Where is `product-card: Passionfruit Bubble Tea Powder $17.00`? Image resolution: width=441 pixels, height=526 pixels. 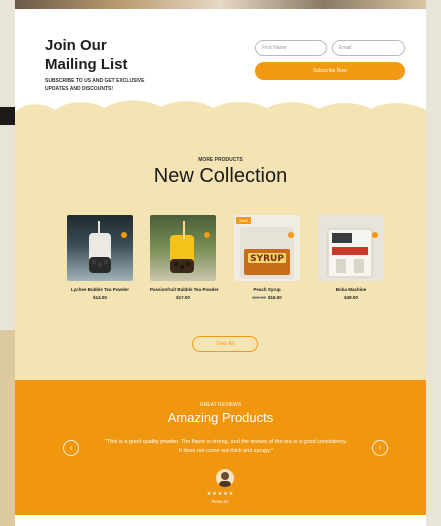
product-card: Passionfruit Bubble Tea Powder $17.00 is located at coordinates (184, 257).